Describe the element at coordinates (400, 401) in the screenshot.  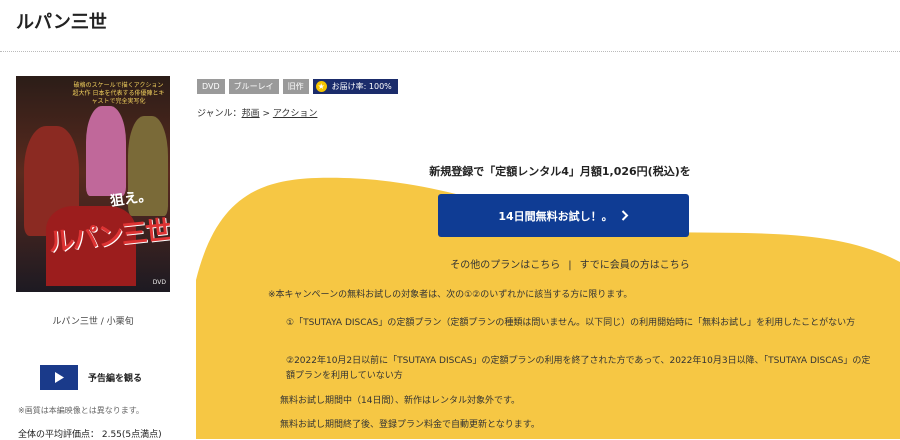
I see `terms-line: 無料お試し期間中（14日間）、新作はレンタル対象外です。` at that location.